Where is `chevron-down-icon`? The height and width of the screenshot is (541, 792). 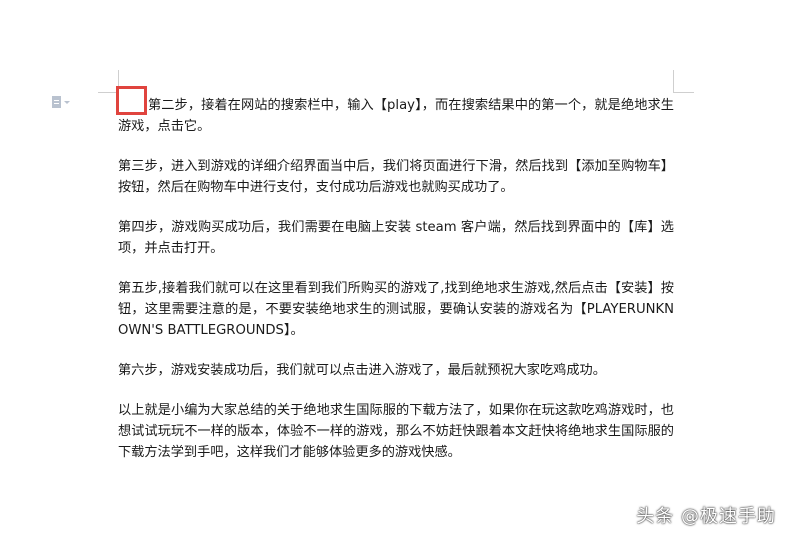
chevron-down-icon is located at coordinates (67, 102).